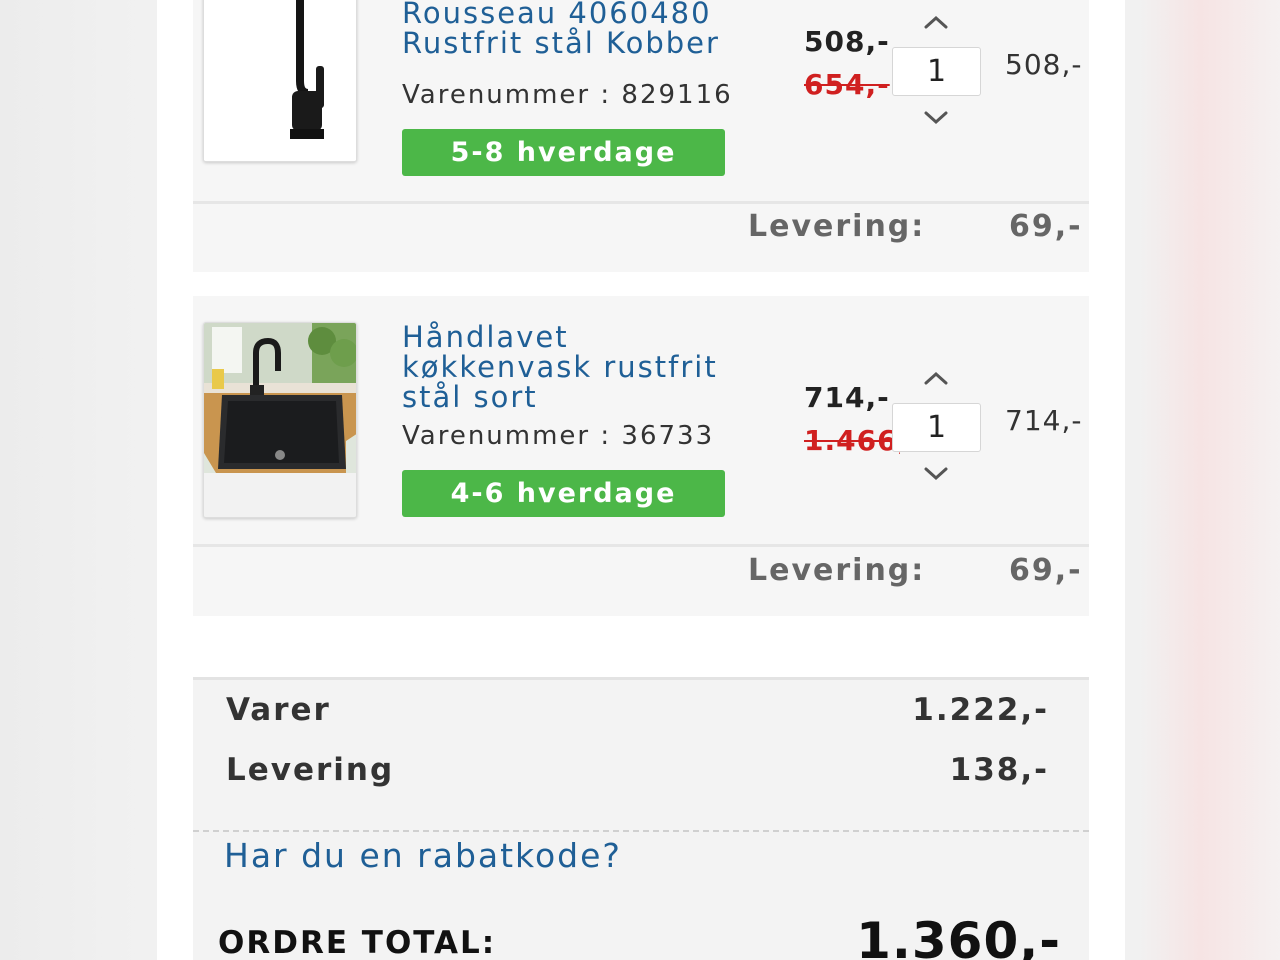  Describe the element at coordinates (999, 770) in the screenshot. I see `shipping-total-value: 138,-` at that location.